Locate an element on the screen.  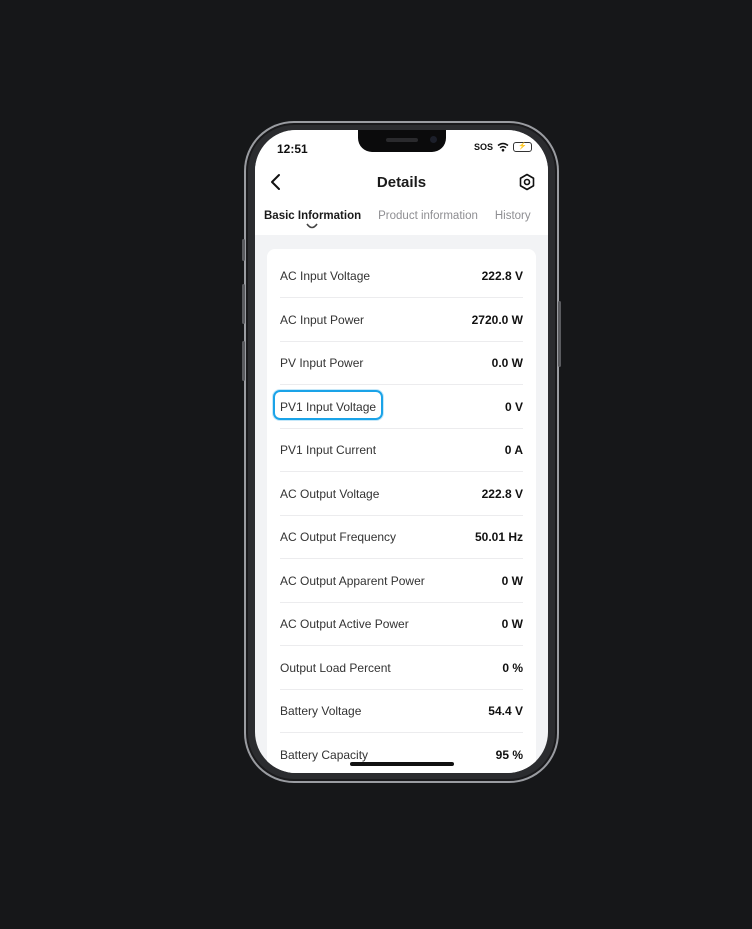
row-value: 2720.0 W is located at coordinates (497, 319).